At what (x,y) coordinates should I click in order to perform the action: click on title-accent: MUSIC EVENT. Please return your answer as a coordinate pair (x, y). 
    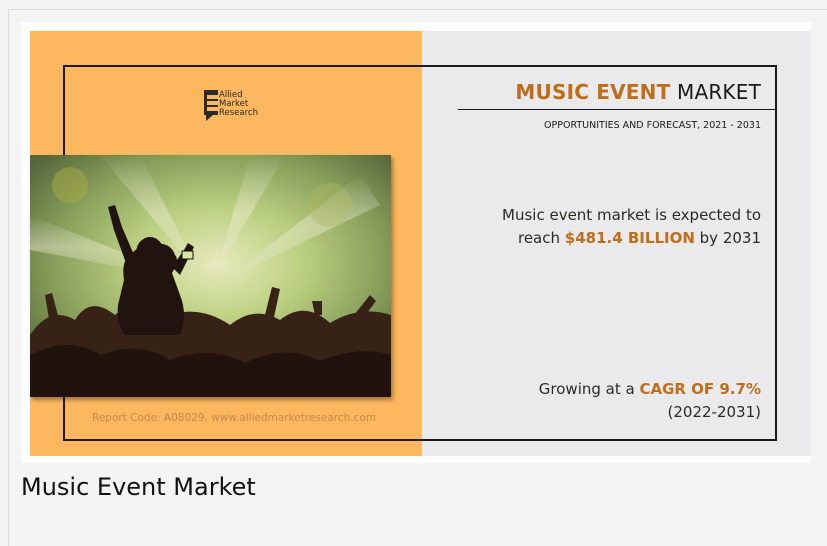
    Looking at the image, I should click on (593, 92).